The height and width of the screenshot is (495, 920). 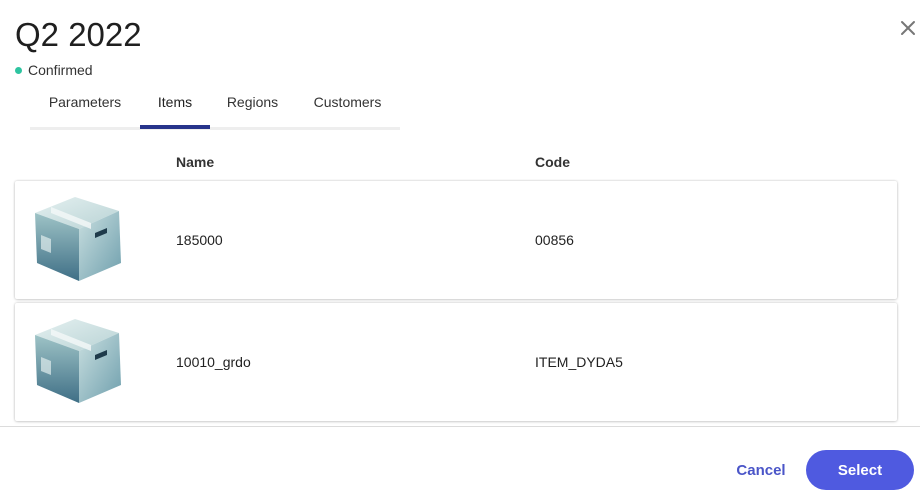 What do you see at coordinates (860, 470) in the screenshot?
I see `select-button: Select` at bounding box center [860, 470].